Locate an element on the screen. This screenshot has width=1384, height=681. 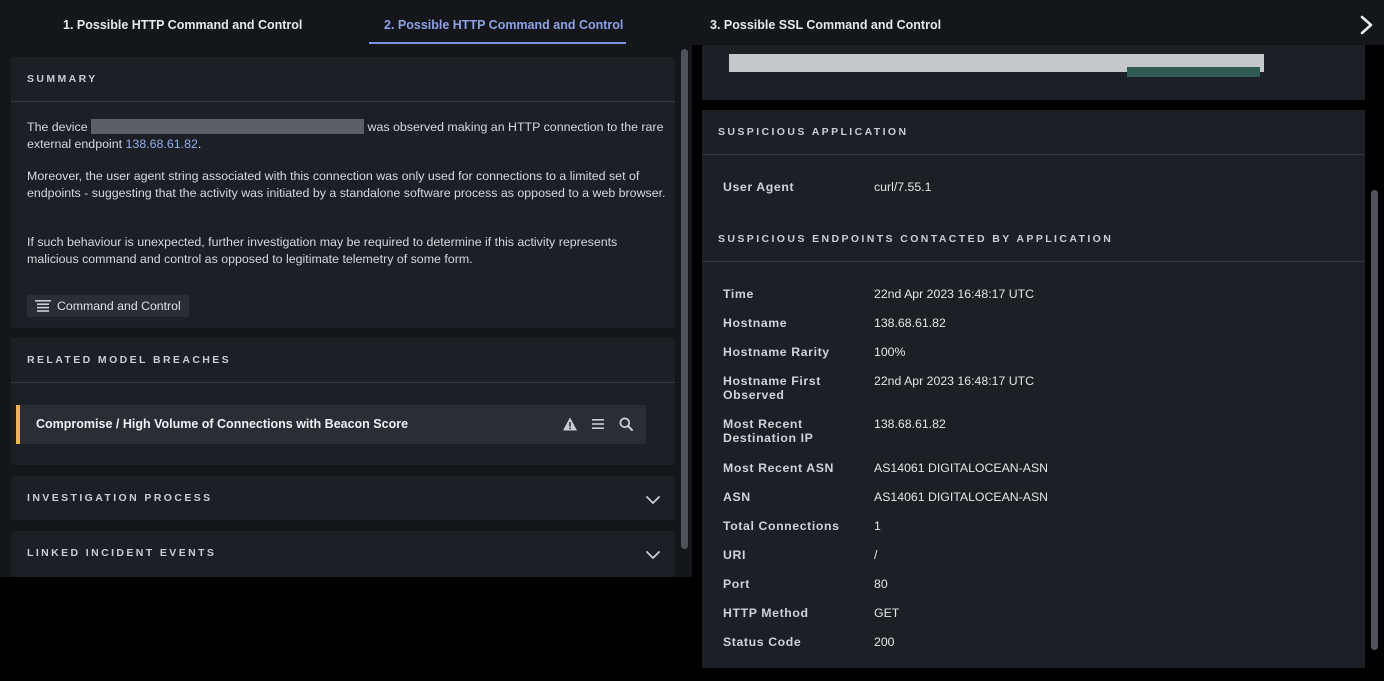
endpoint-key: URI is located at coordinates (734, 555).